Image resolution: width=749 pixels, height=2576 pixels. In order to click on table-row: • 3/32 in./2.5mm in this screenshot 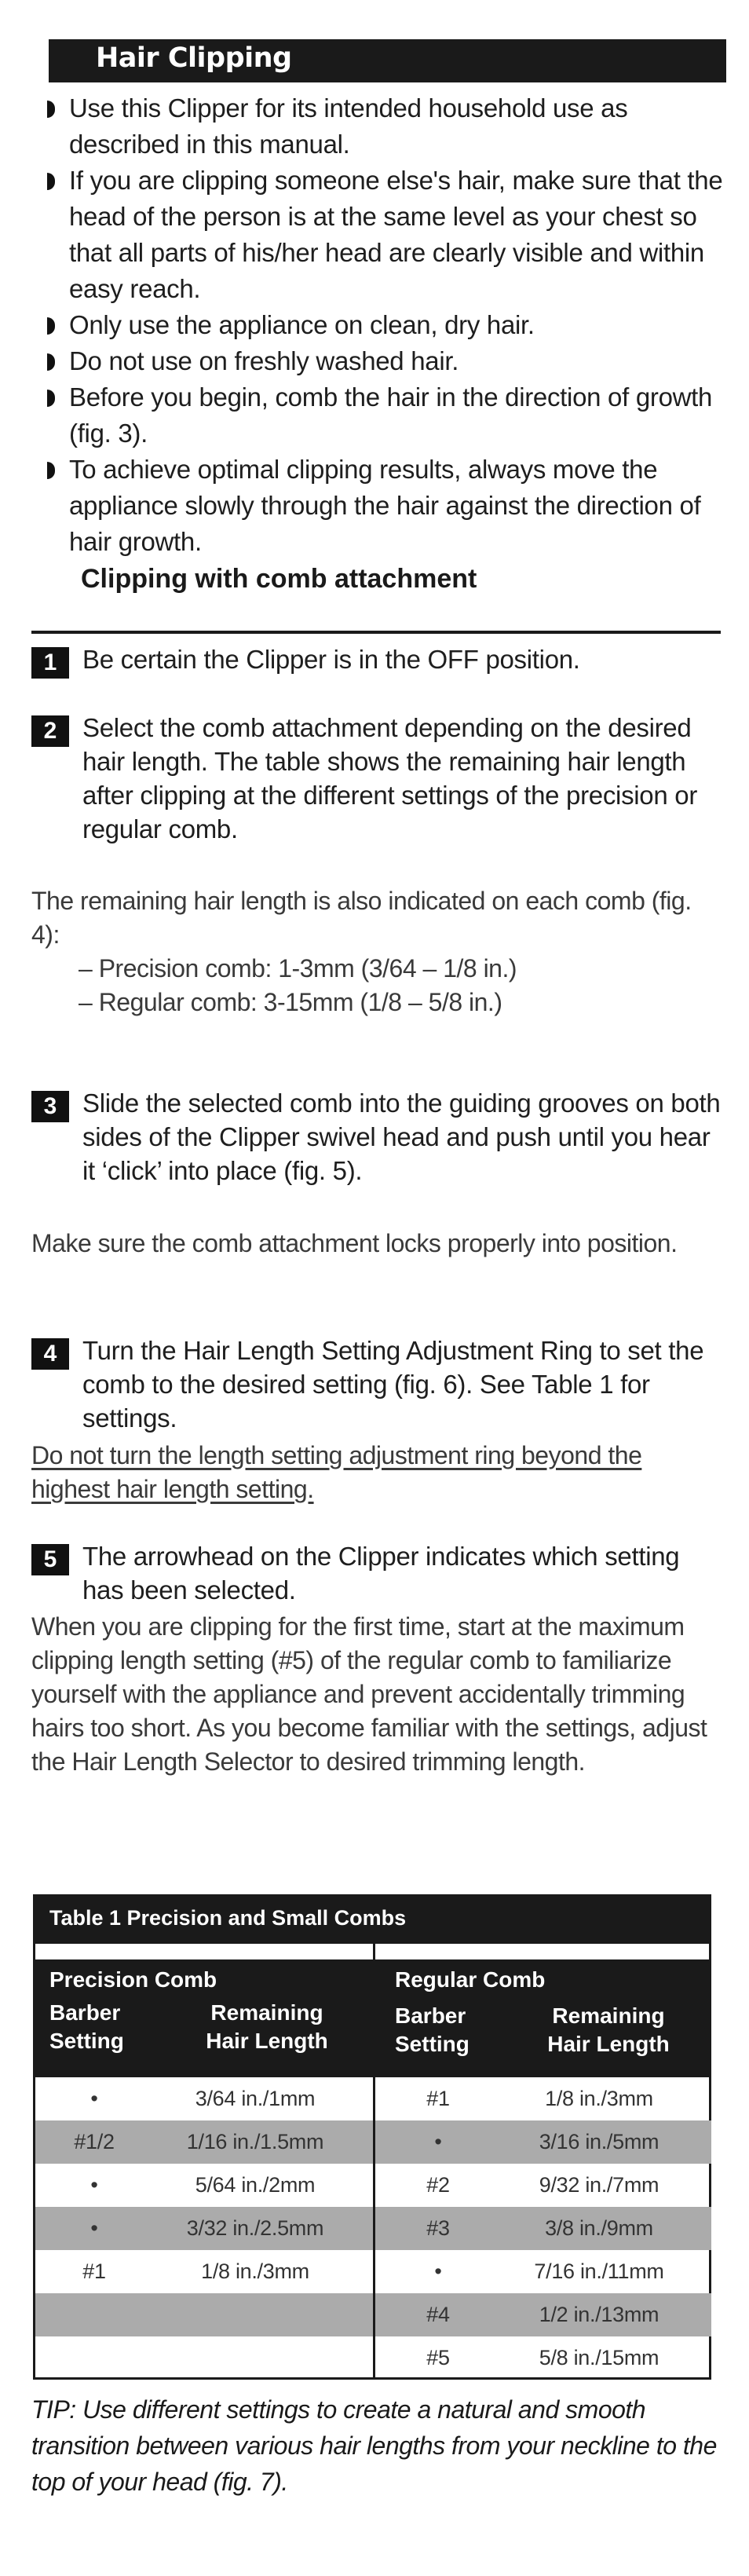, I will do `click(204, 2228)`.